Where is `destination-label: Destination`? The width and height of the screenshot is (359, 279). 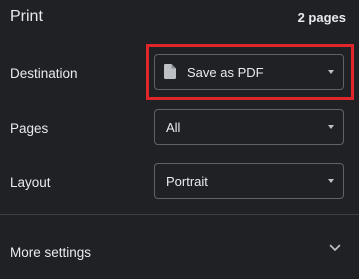
destination-label: Destination is located at coordinates (44, 73).